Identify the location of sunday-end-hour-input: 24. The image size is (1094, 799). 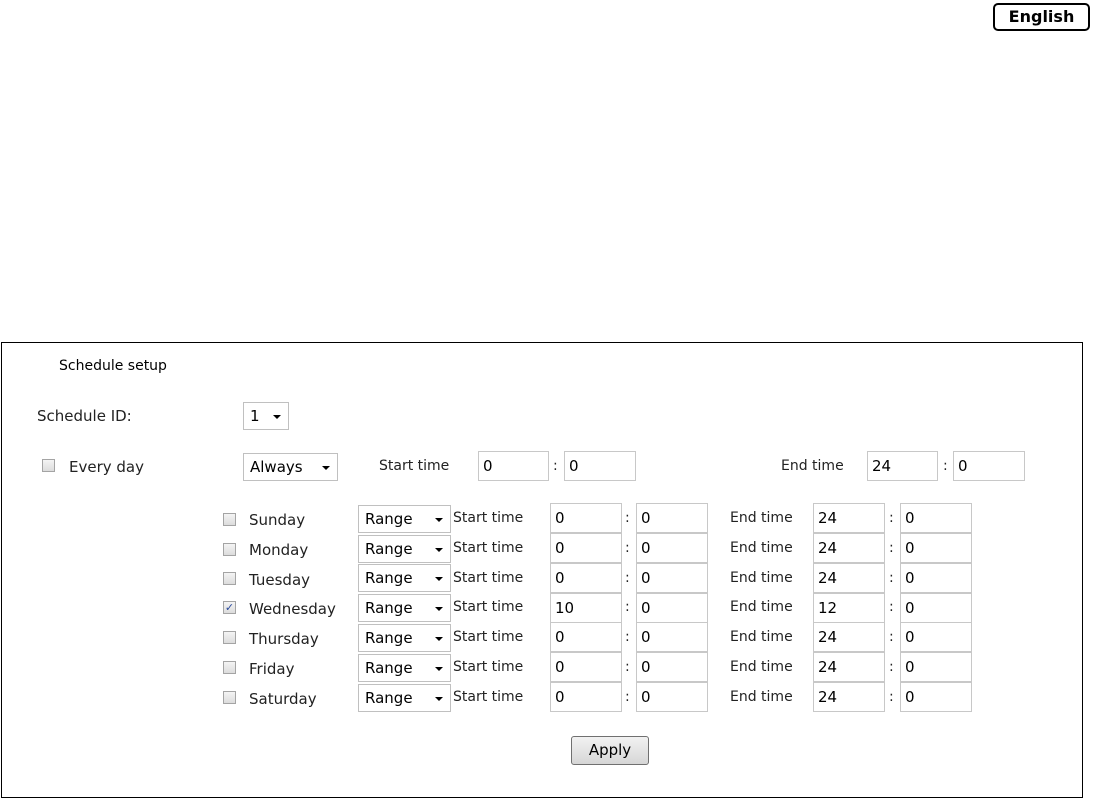
(849, 518).